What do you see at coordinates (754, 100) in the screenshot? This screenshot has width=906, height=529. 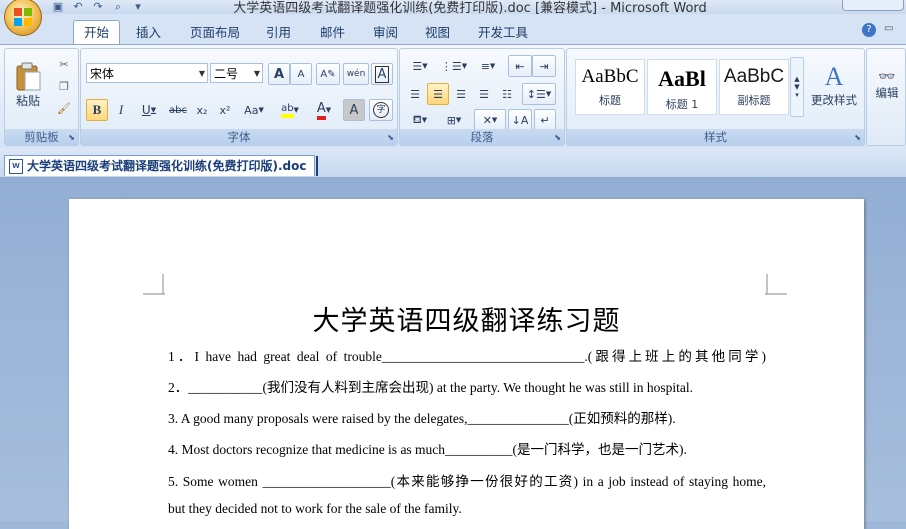 I see `style-subtitle-name: 副标题` at bounding box center [754, 100].